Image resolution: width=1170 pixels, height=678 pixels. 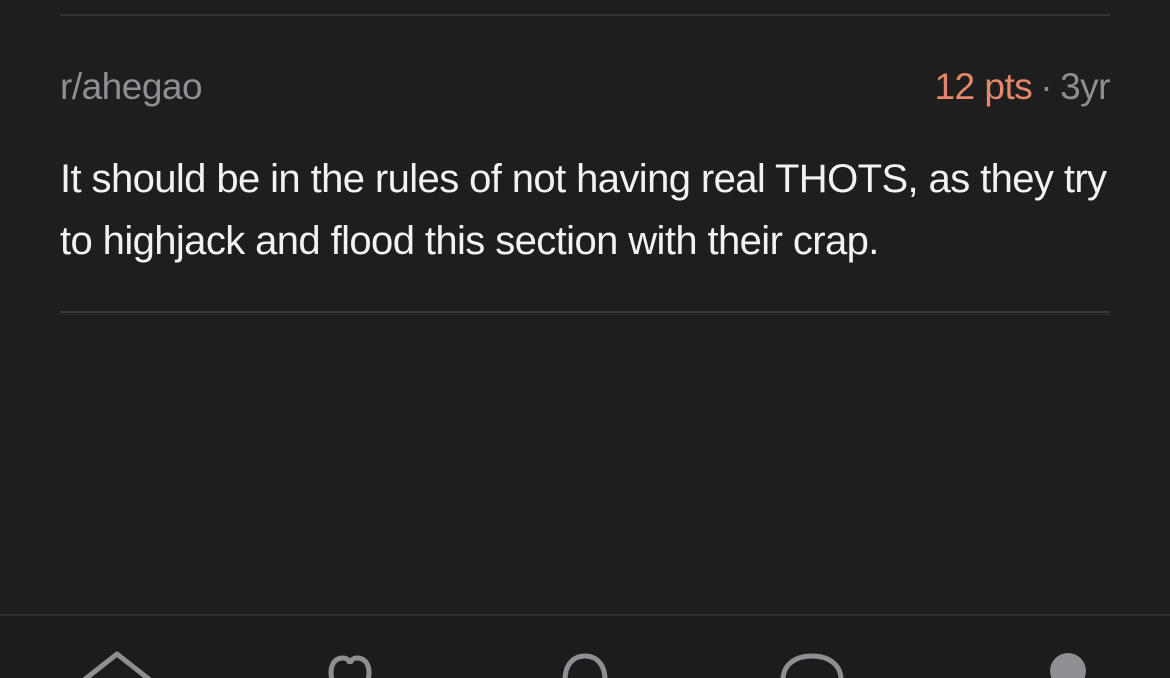 I want to click on tab-profile, so click(x=1053, y=647).